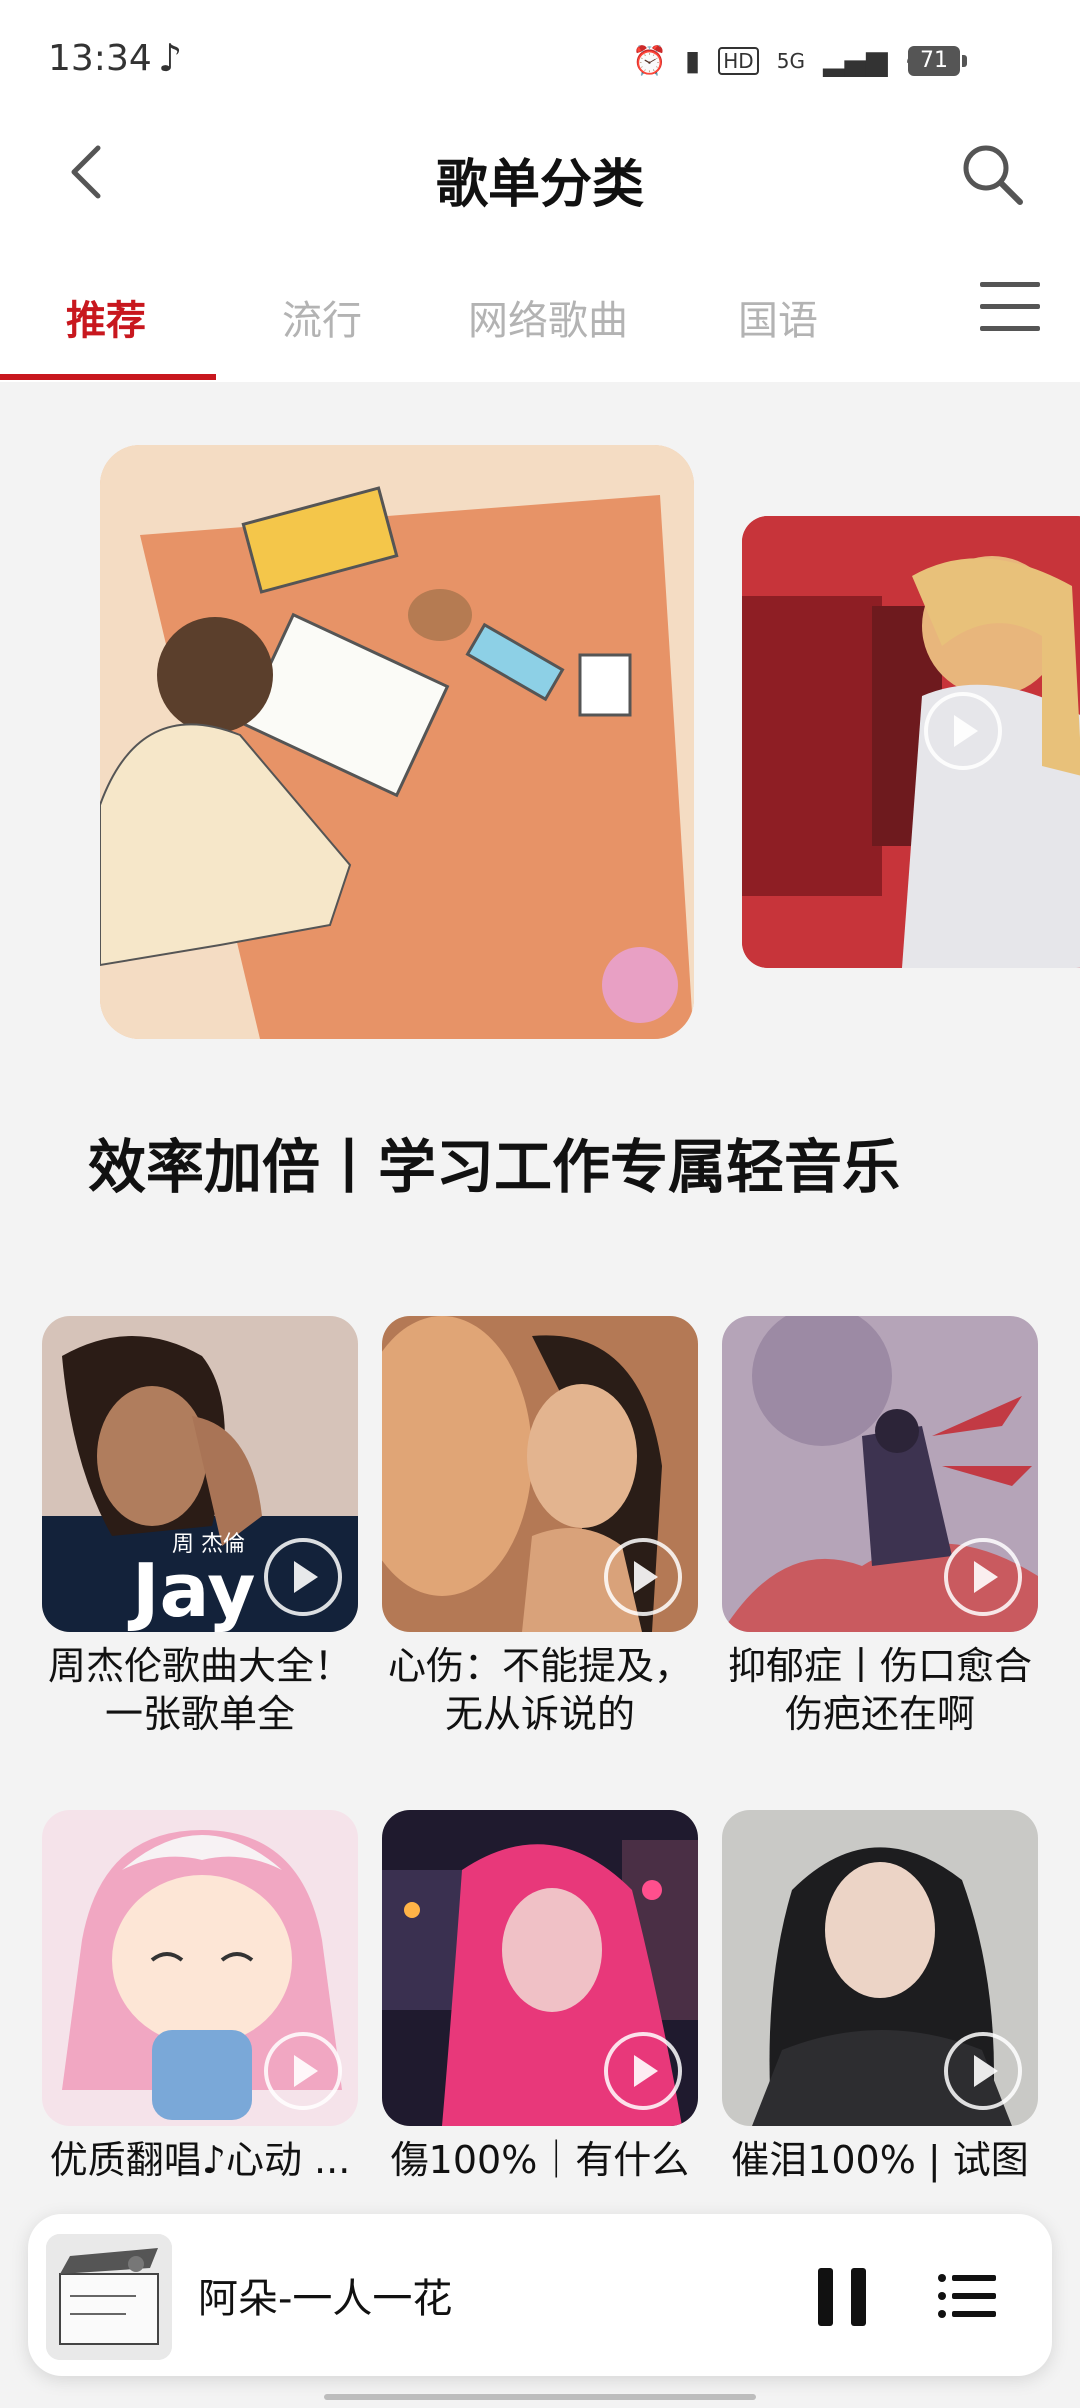 Image resolution: width=1080 pixels, height=2408 pixels. I want to click on music-note-icon: ♪, so click(170, 58).